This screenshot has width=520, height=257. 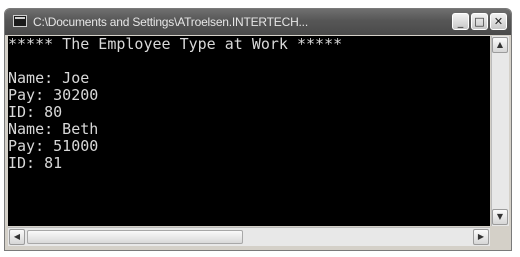 What do you see at coordinates (53, 129) in the screenshot?
I see `console-line: Name: Beth` at bounding box center [53, 129].